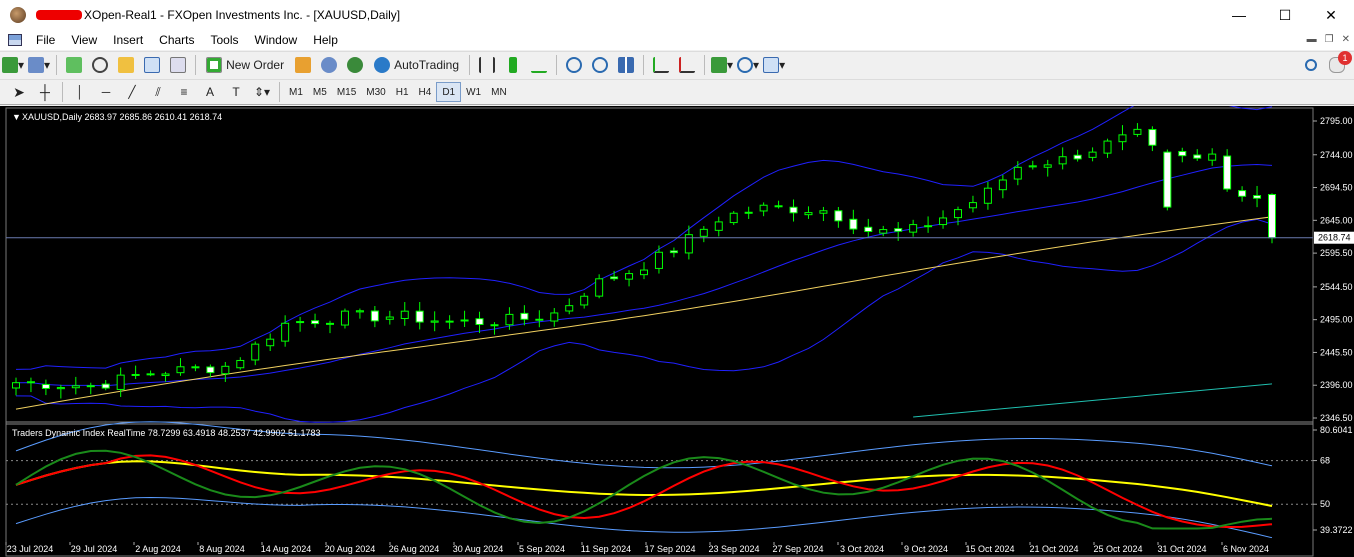  Describe the element at coordinates (39, 65) in the screenshot. I see `profiles-button: ▾` at that location.